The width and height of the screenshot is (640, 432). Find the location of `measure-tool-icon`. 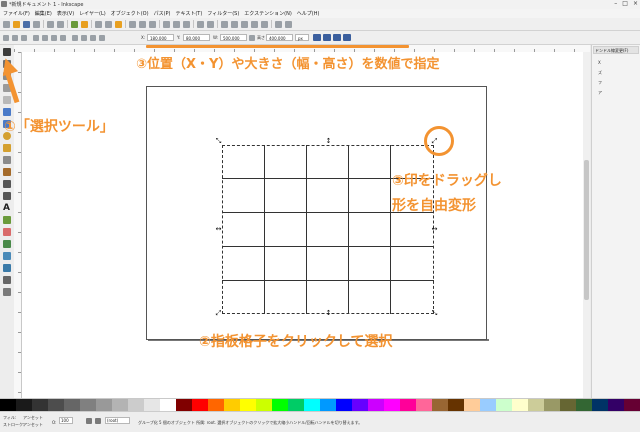

measure-tool-icon is located at coordinates (7, 100).